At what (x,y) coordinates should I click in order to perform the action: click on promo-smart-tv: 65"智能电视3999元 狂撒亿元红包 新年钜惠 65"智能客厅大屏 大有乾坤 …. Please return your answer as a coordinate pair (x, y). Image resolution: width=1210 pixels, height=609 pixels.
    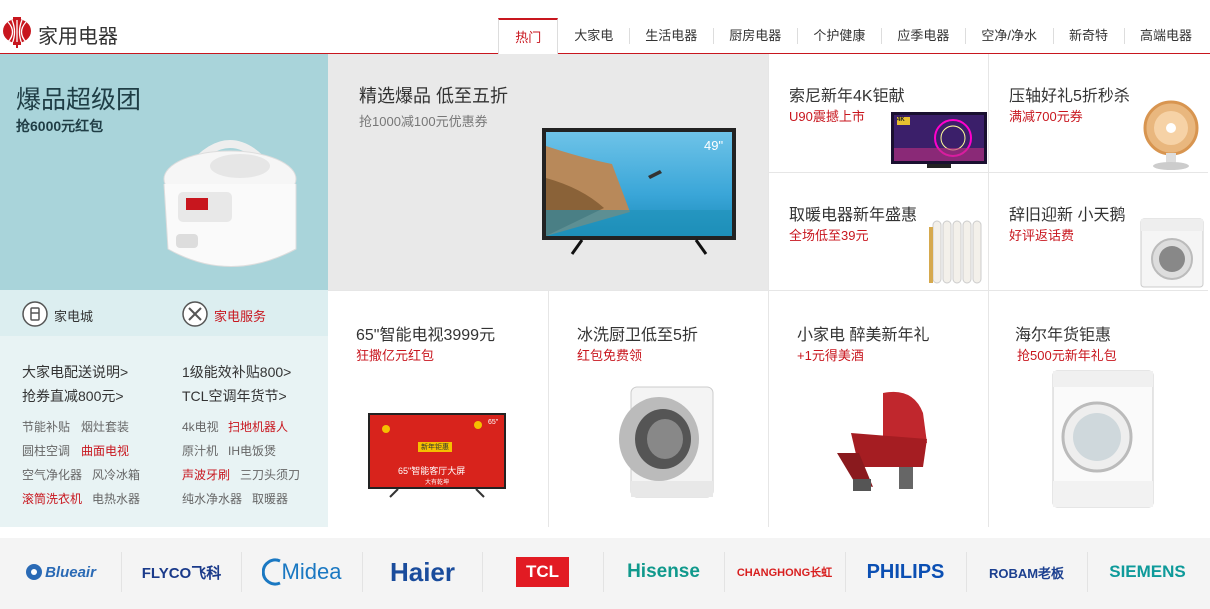
    Looking at the image, I should click on (438, 408).